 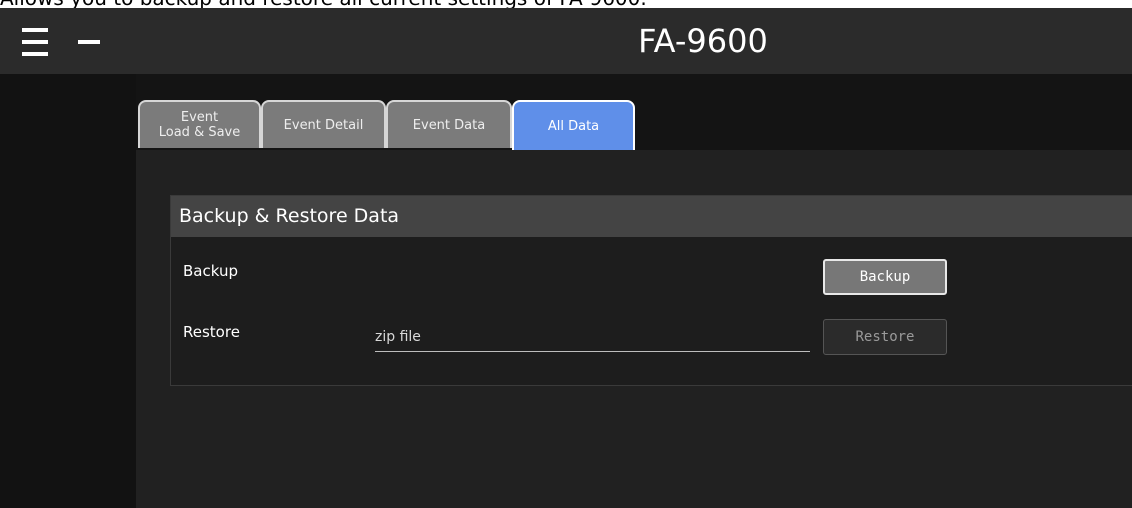 I want to click on tab-all-data: All Data, so click(x=573, y=125).